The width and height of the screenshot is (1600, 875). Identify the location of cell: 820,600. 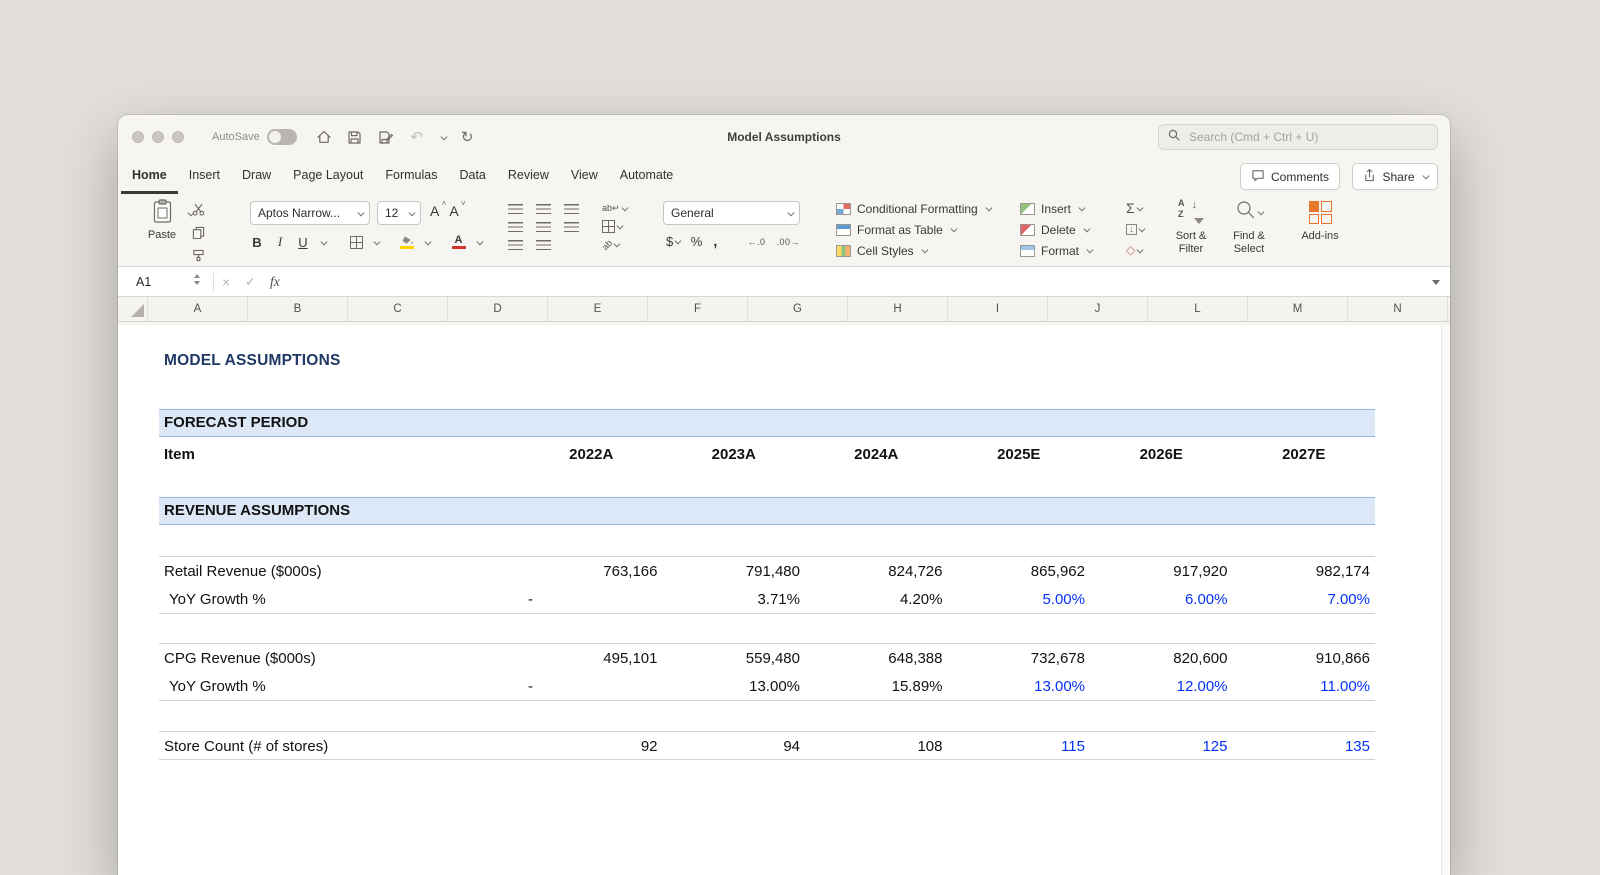
(1161, 658).